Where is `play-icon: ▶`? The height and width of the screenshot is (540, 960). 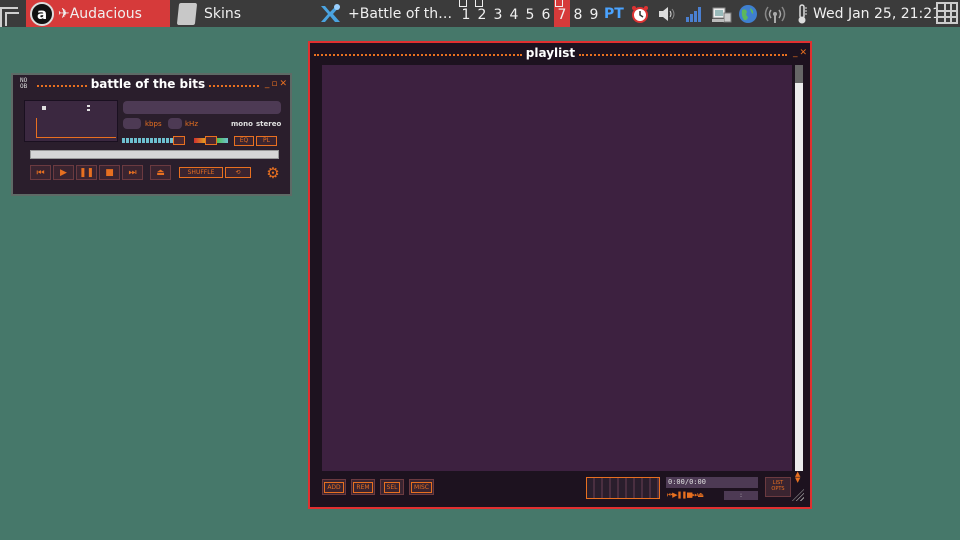 play-icon: ▶ is located at coordinates (63, 172).